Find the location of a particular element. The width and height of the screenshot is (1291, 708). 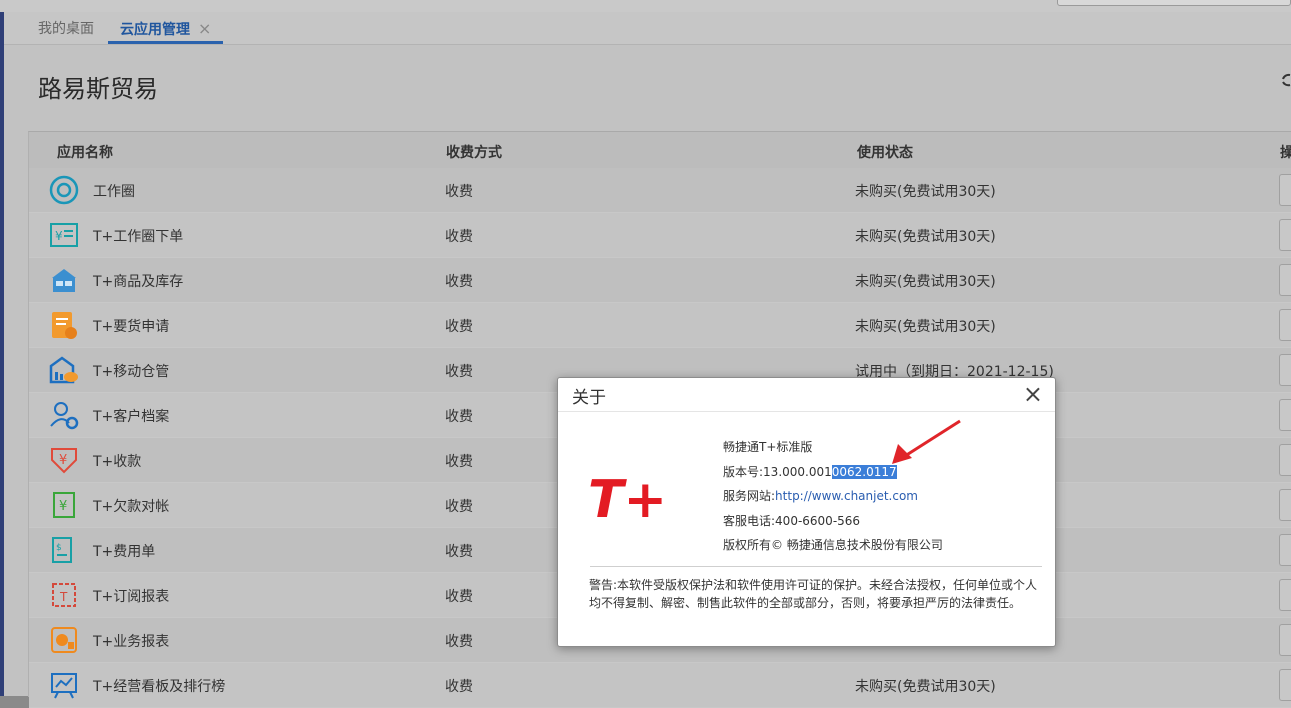

table-row: T+经营看板及排行榜 收费 未购买(免费试用30天) is located at coordinates (660, 685).